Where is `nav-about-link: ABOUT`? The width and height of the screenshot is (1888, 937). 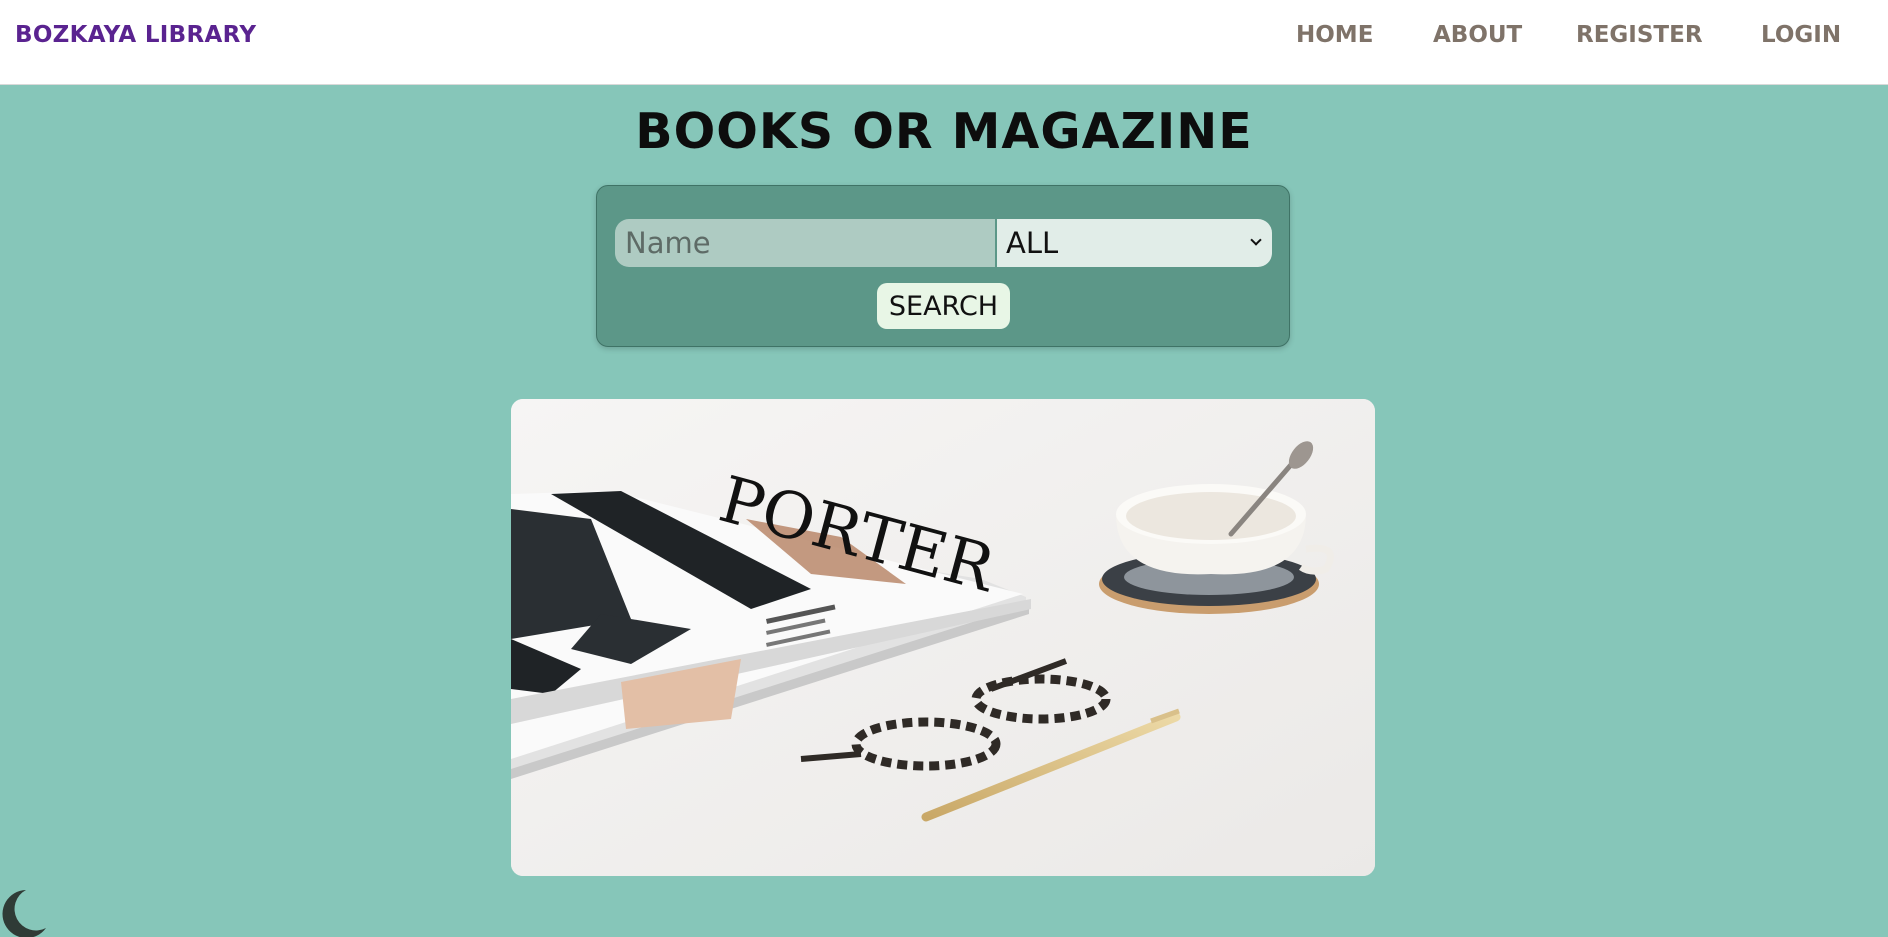
nav-about-link: ABOUT is located at coordinates (1477, 35).